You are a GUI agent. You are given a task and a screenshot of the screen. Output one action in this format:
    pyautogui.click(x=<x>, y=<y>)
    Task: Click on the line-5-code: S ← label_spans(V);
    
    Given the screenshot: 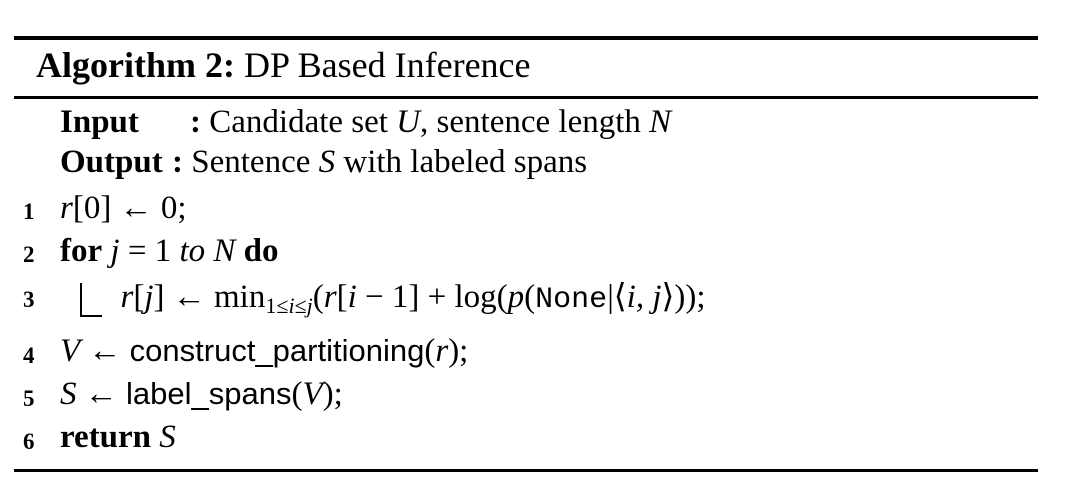 What is the action you would take?
    pyautogui.click(x=201, y=394)
    